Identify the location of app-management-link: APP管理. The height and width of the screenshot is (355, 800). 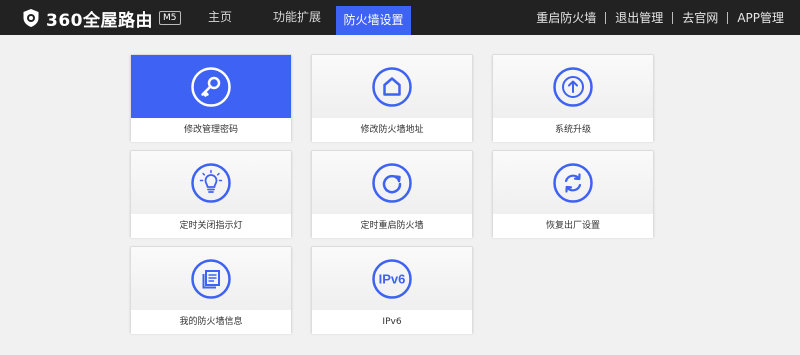
(760, 17).